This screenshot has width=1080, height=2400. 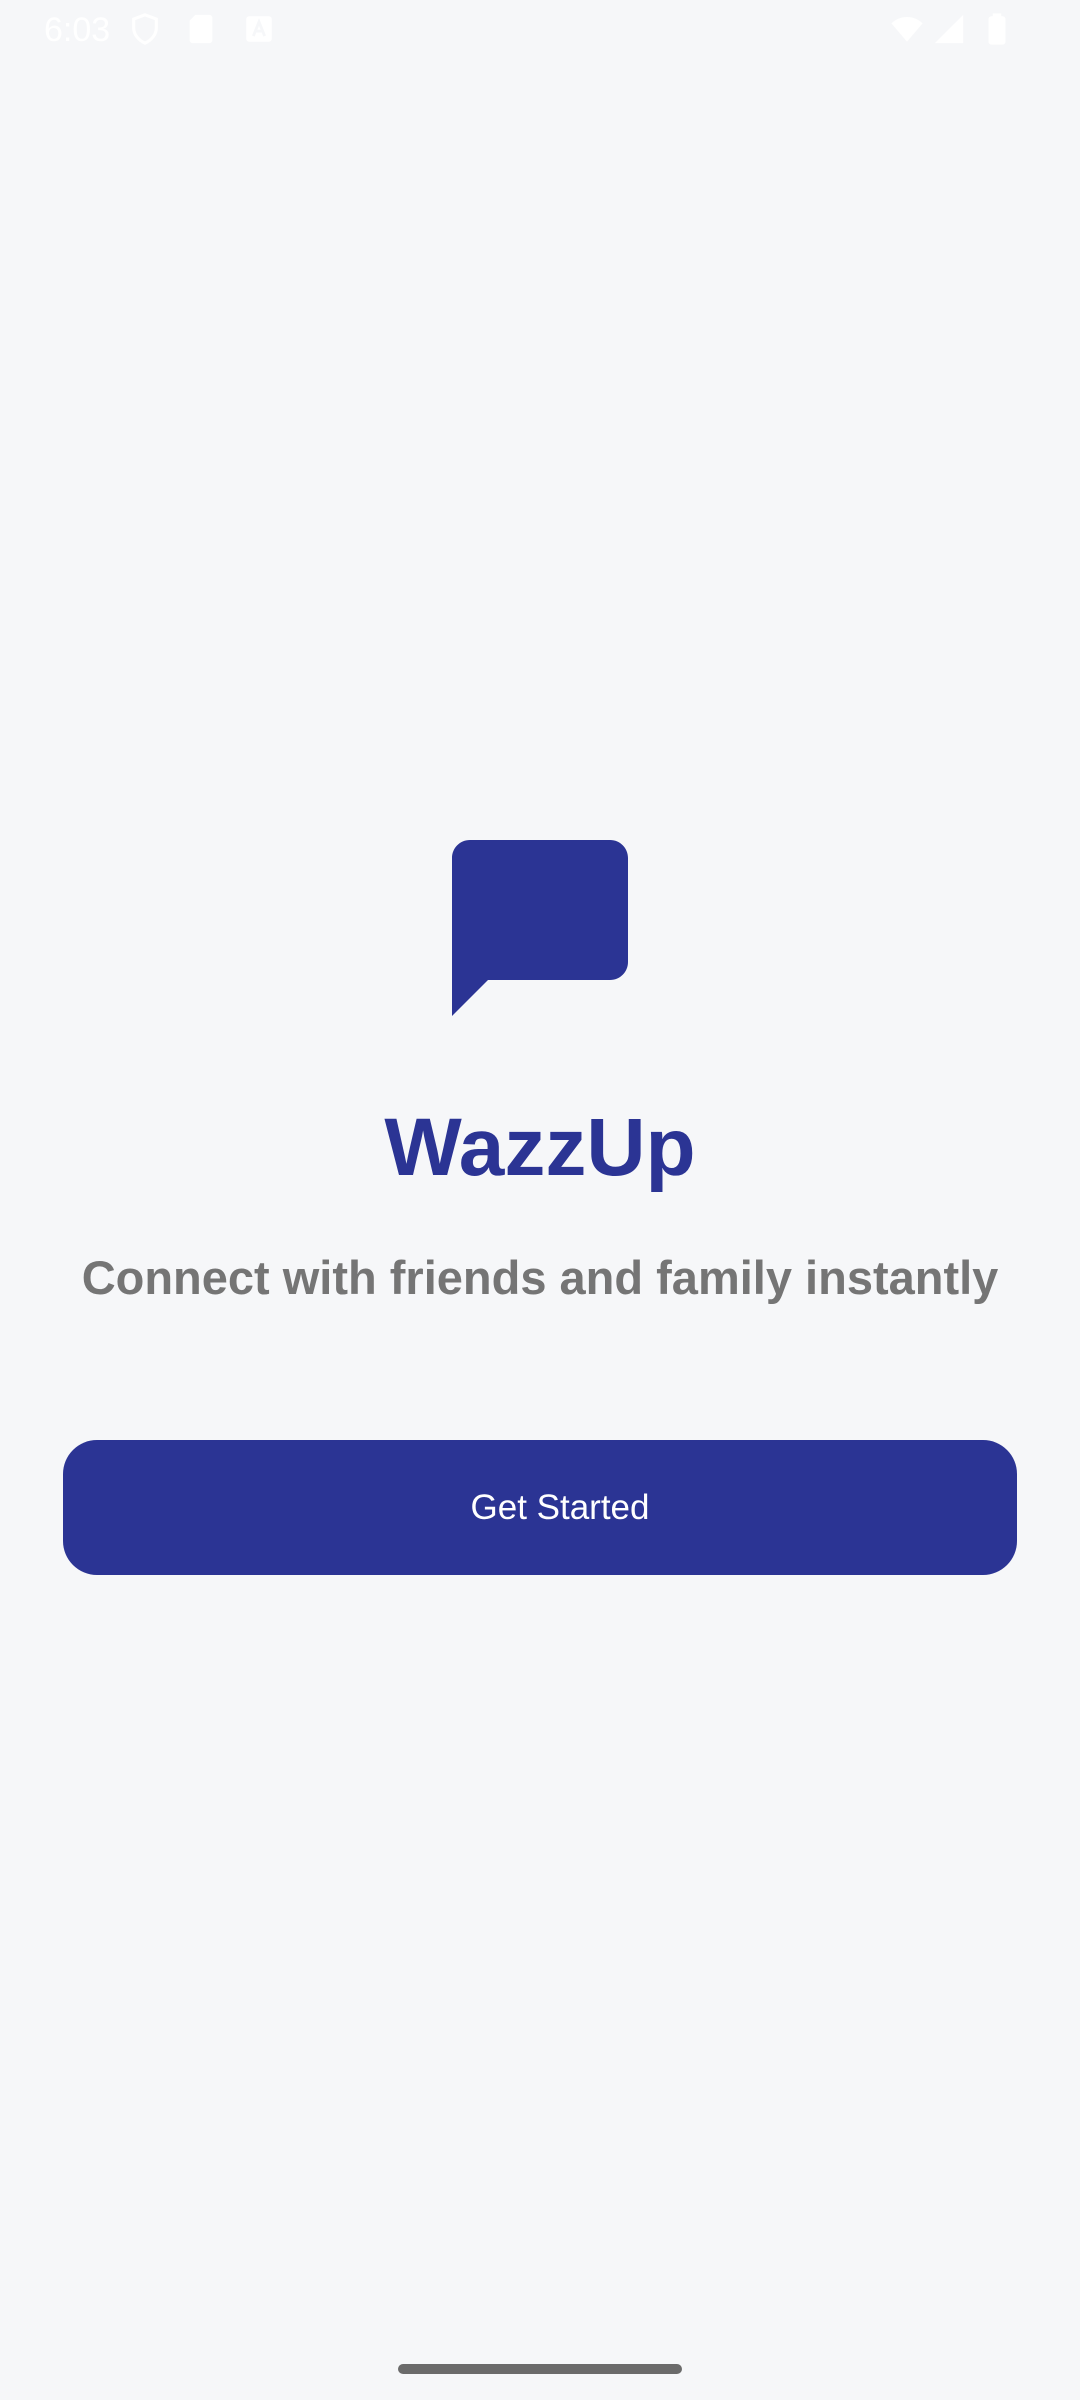 I want to click on status-time: 6:03, so click(x=77, y=30).